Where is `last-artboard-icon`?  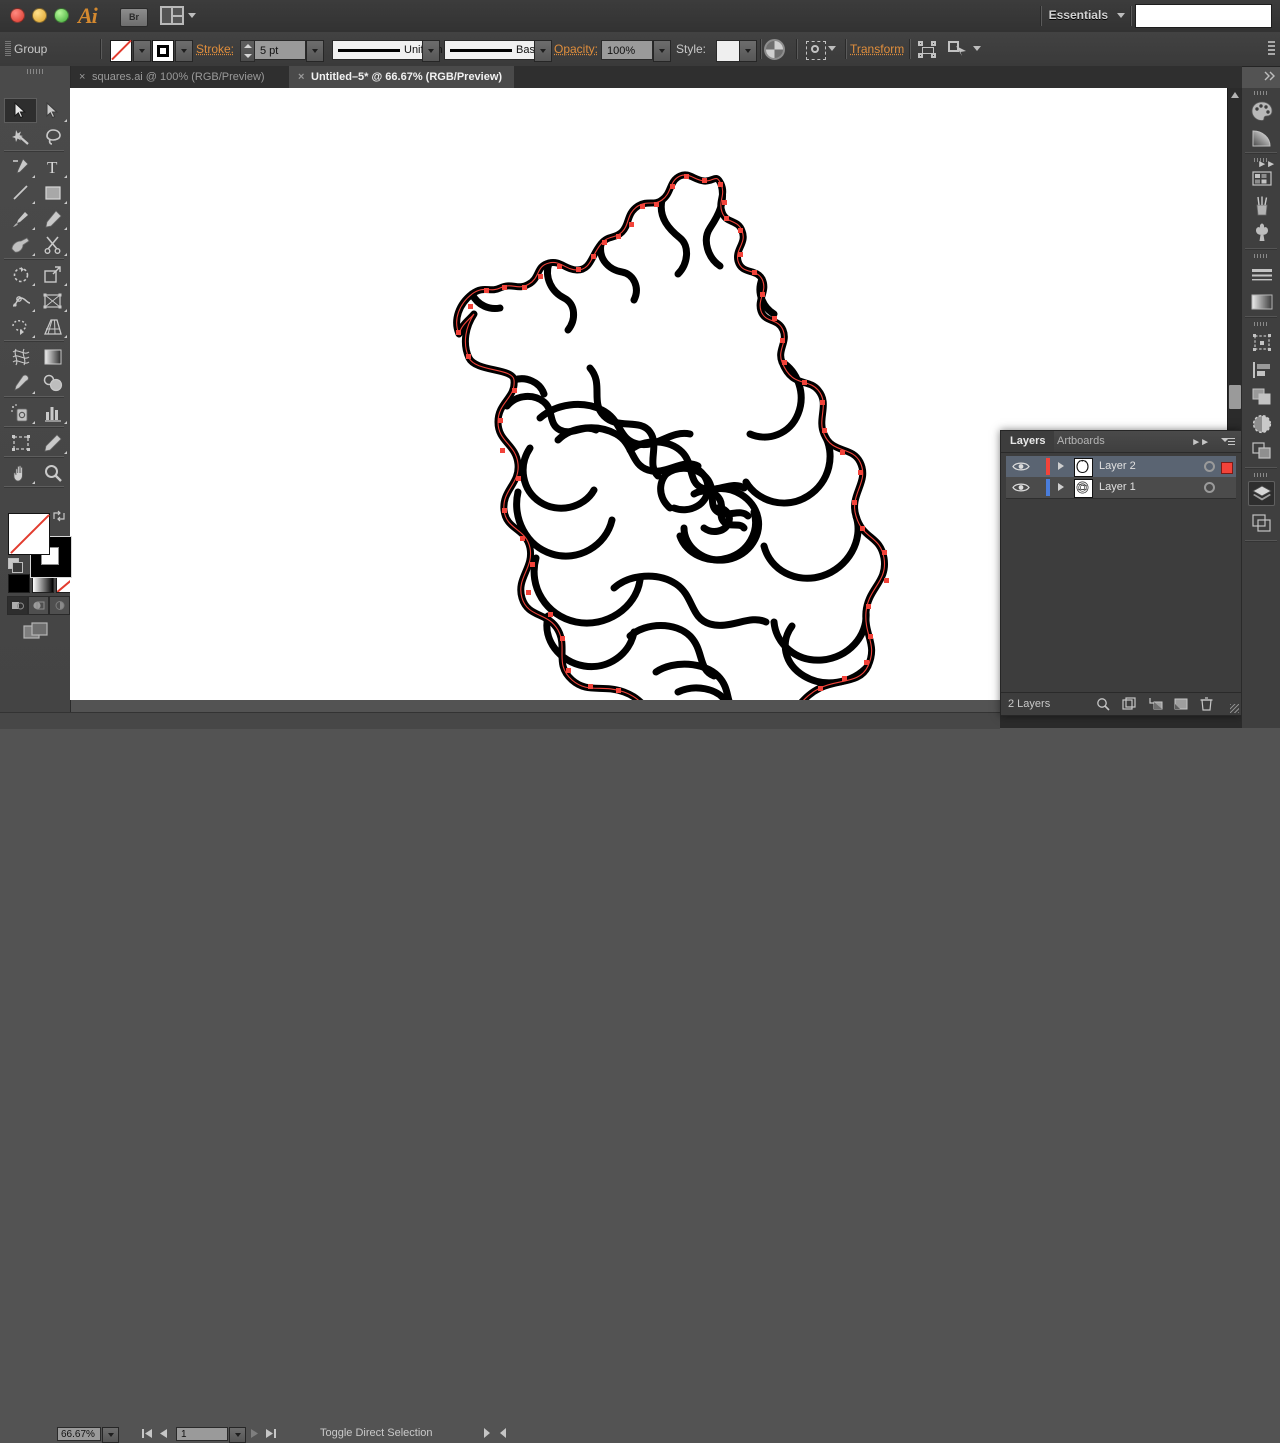
last-artboard-icon is located at coordinates (270, 1434).